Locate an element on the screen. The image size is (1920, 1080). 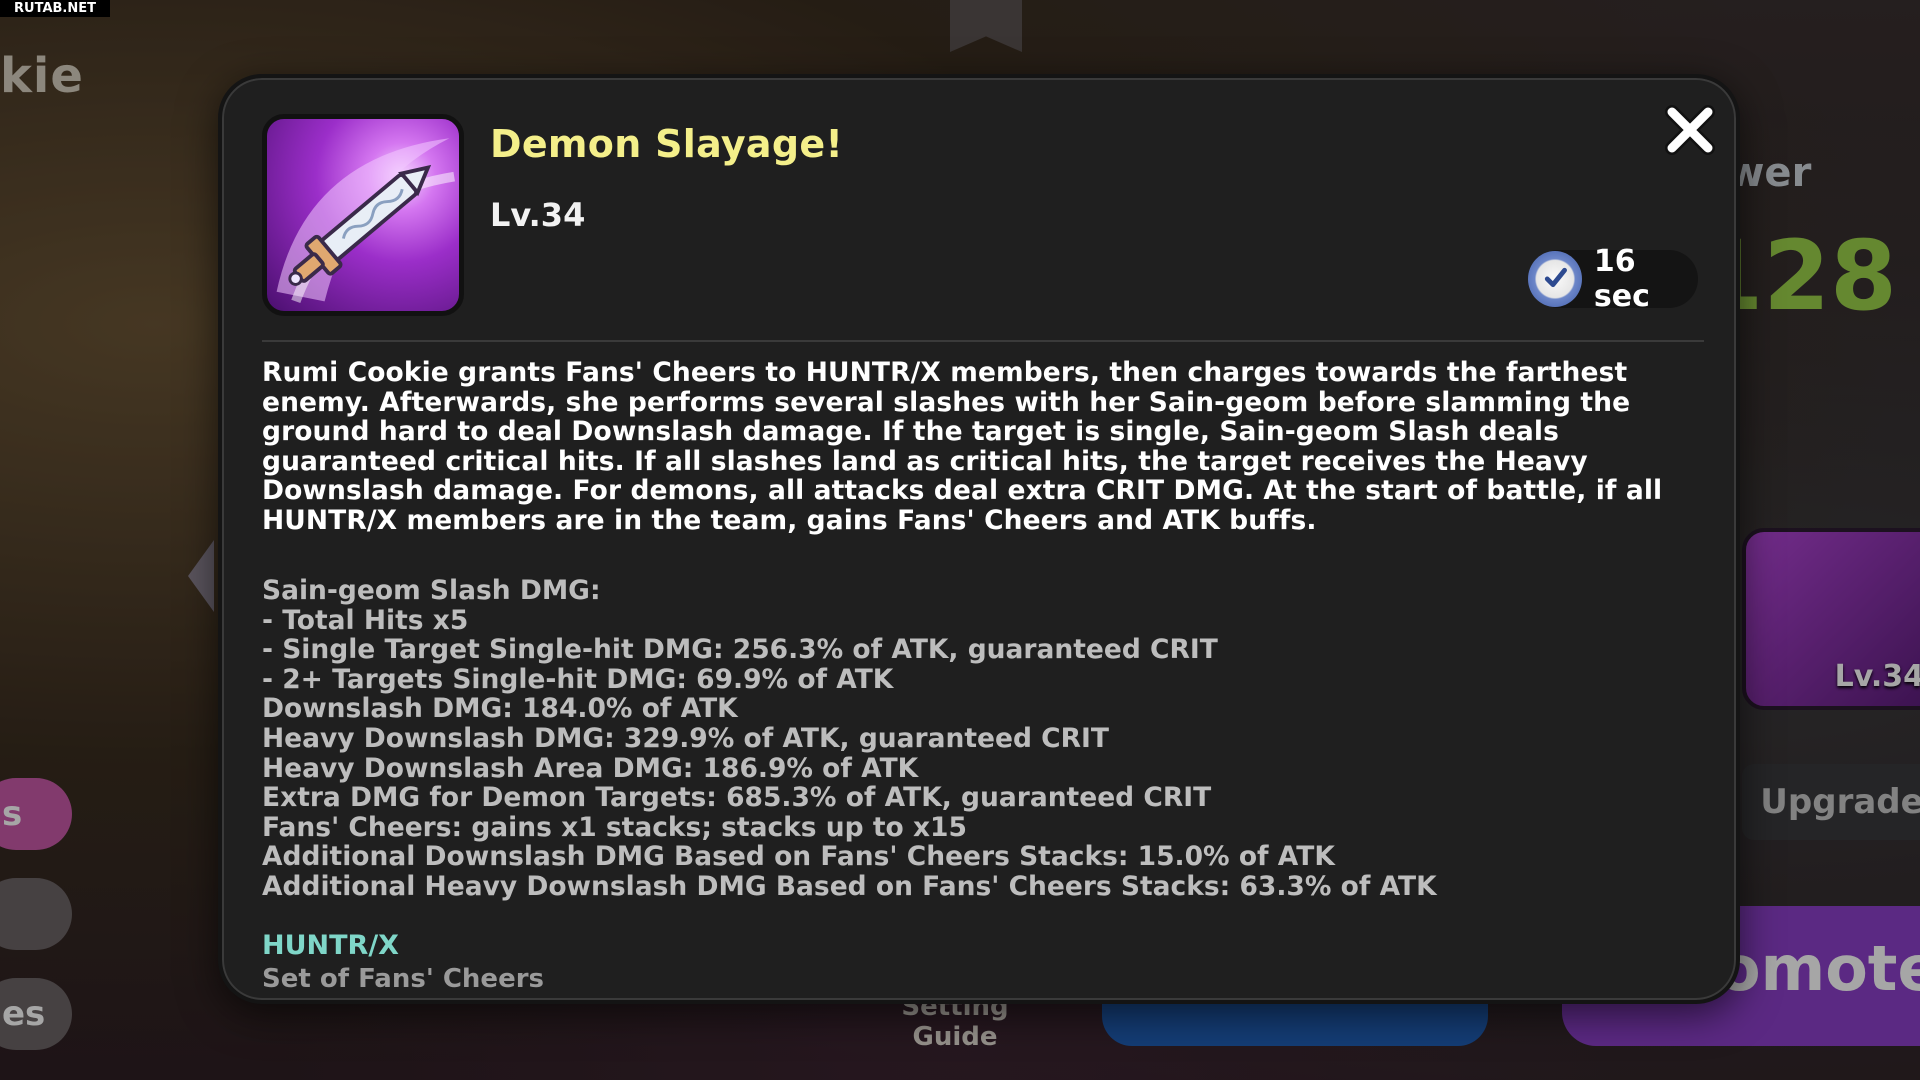
close-icon is located at coordinates (1690, 130).